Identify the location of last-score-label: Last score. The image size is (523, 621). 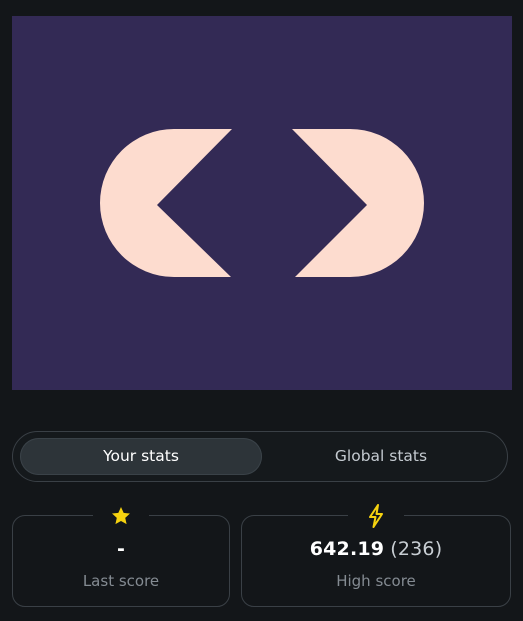
(121, 581).